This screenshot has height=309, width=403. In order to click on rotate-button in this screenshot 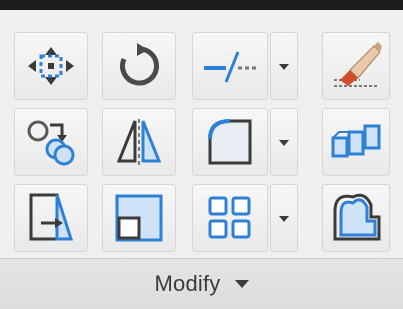, I will do `click(139, 66)`.